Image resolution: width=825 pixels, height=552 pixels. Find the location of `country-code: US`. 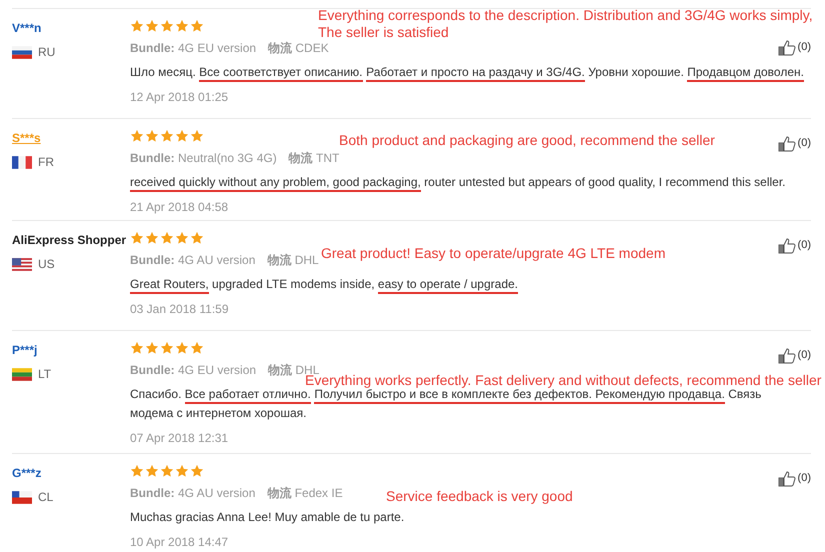

country-code: US is located at coordinates (46, 264).